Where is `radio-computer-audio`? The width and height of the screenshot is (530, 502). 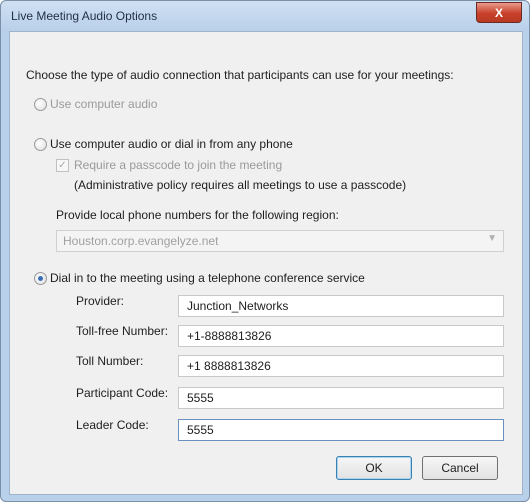
radio-computer-audio is located at coordinates (40, 104).